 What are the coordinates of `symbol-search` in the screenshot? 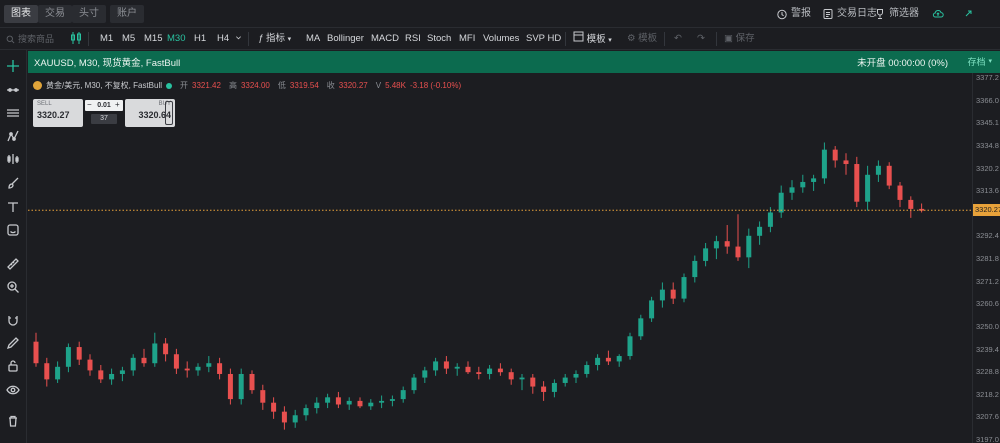 It's located at (34, 39).